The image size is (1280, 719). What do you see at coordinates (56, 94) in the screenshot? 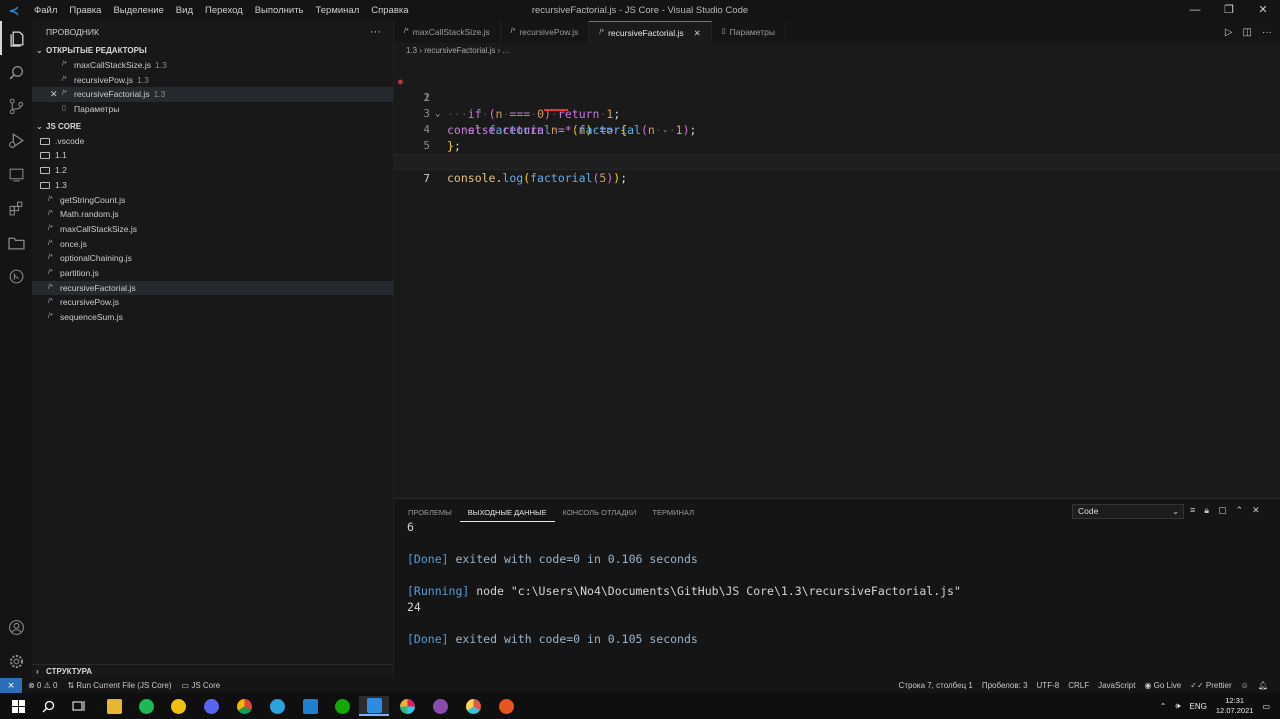
I see `close-editor-icon: ✕` at bounding box center [56, 94].